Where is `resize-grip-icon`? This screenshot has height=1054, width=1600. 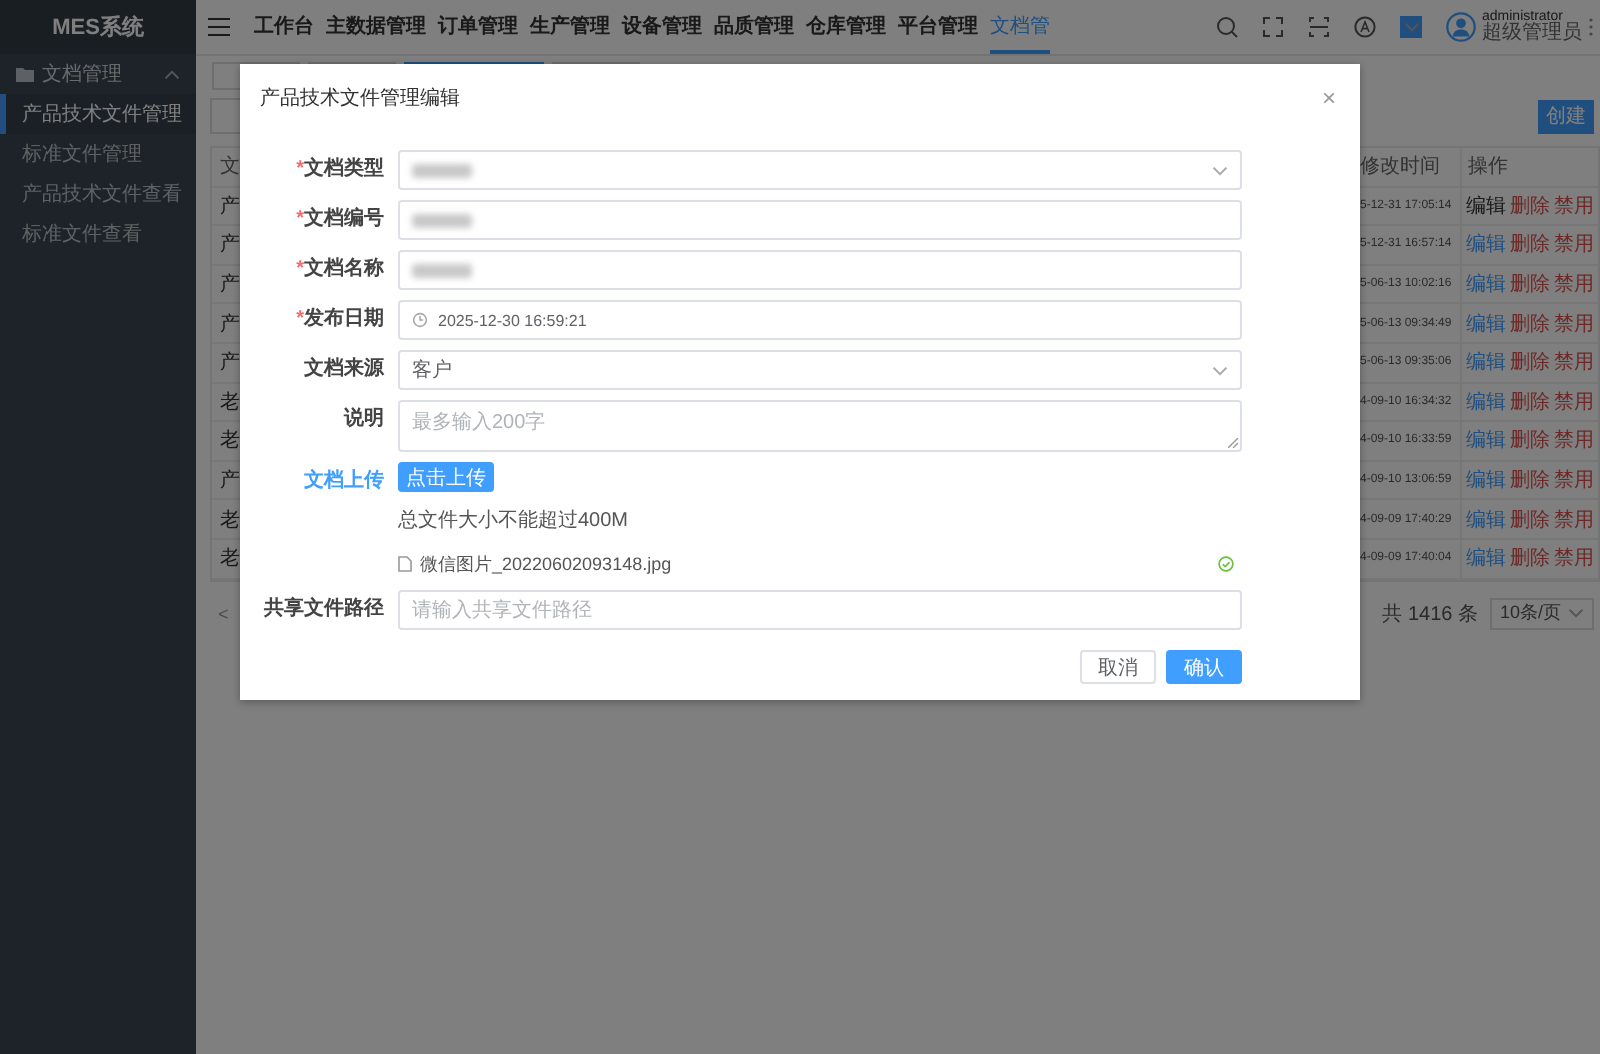
resize-grip-icon is located at coordinates (1233, 443).